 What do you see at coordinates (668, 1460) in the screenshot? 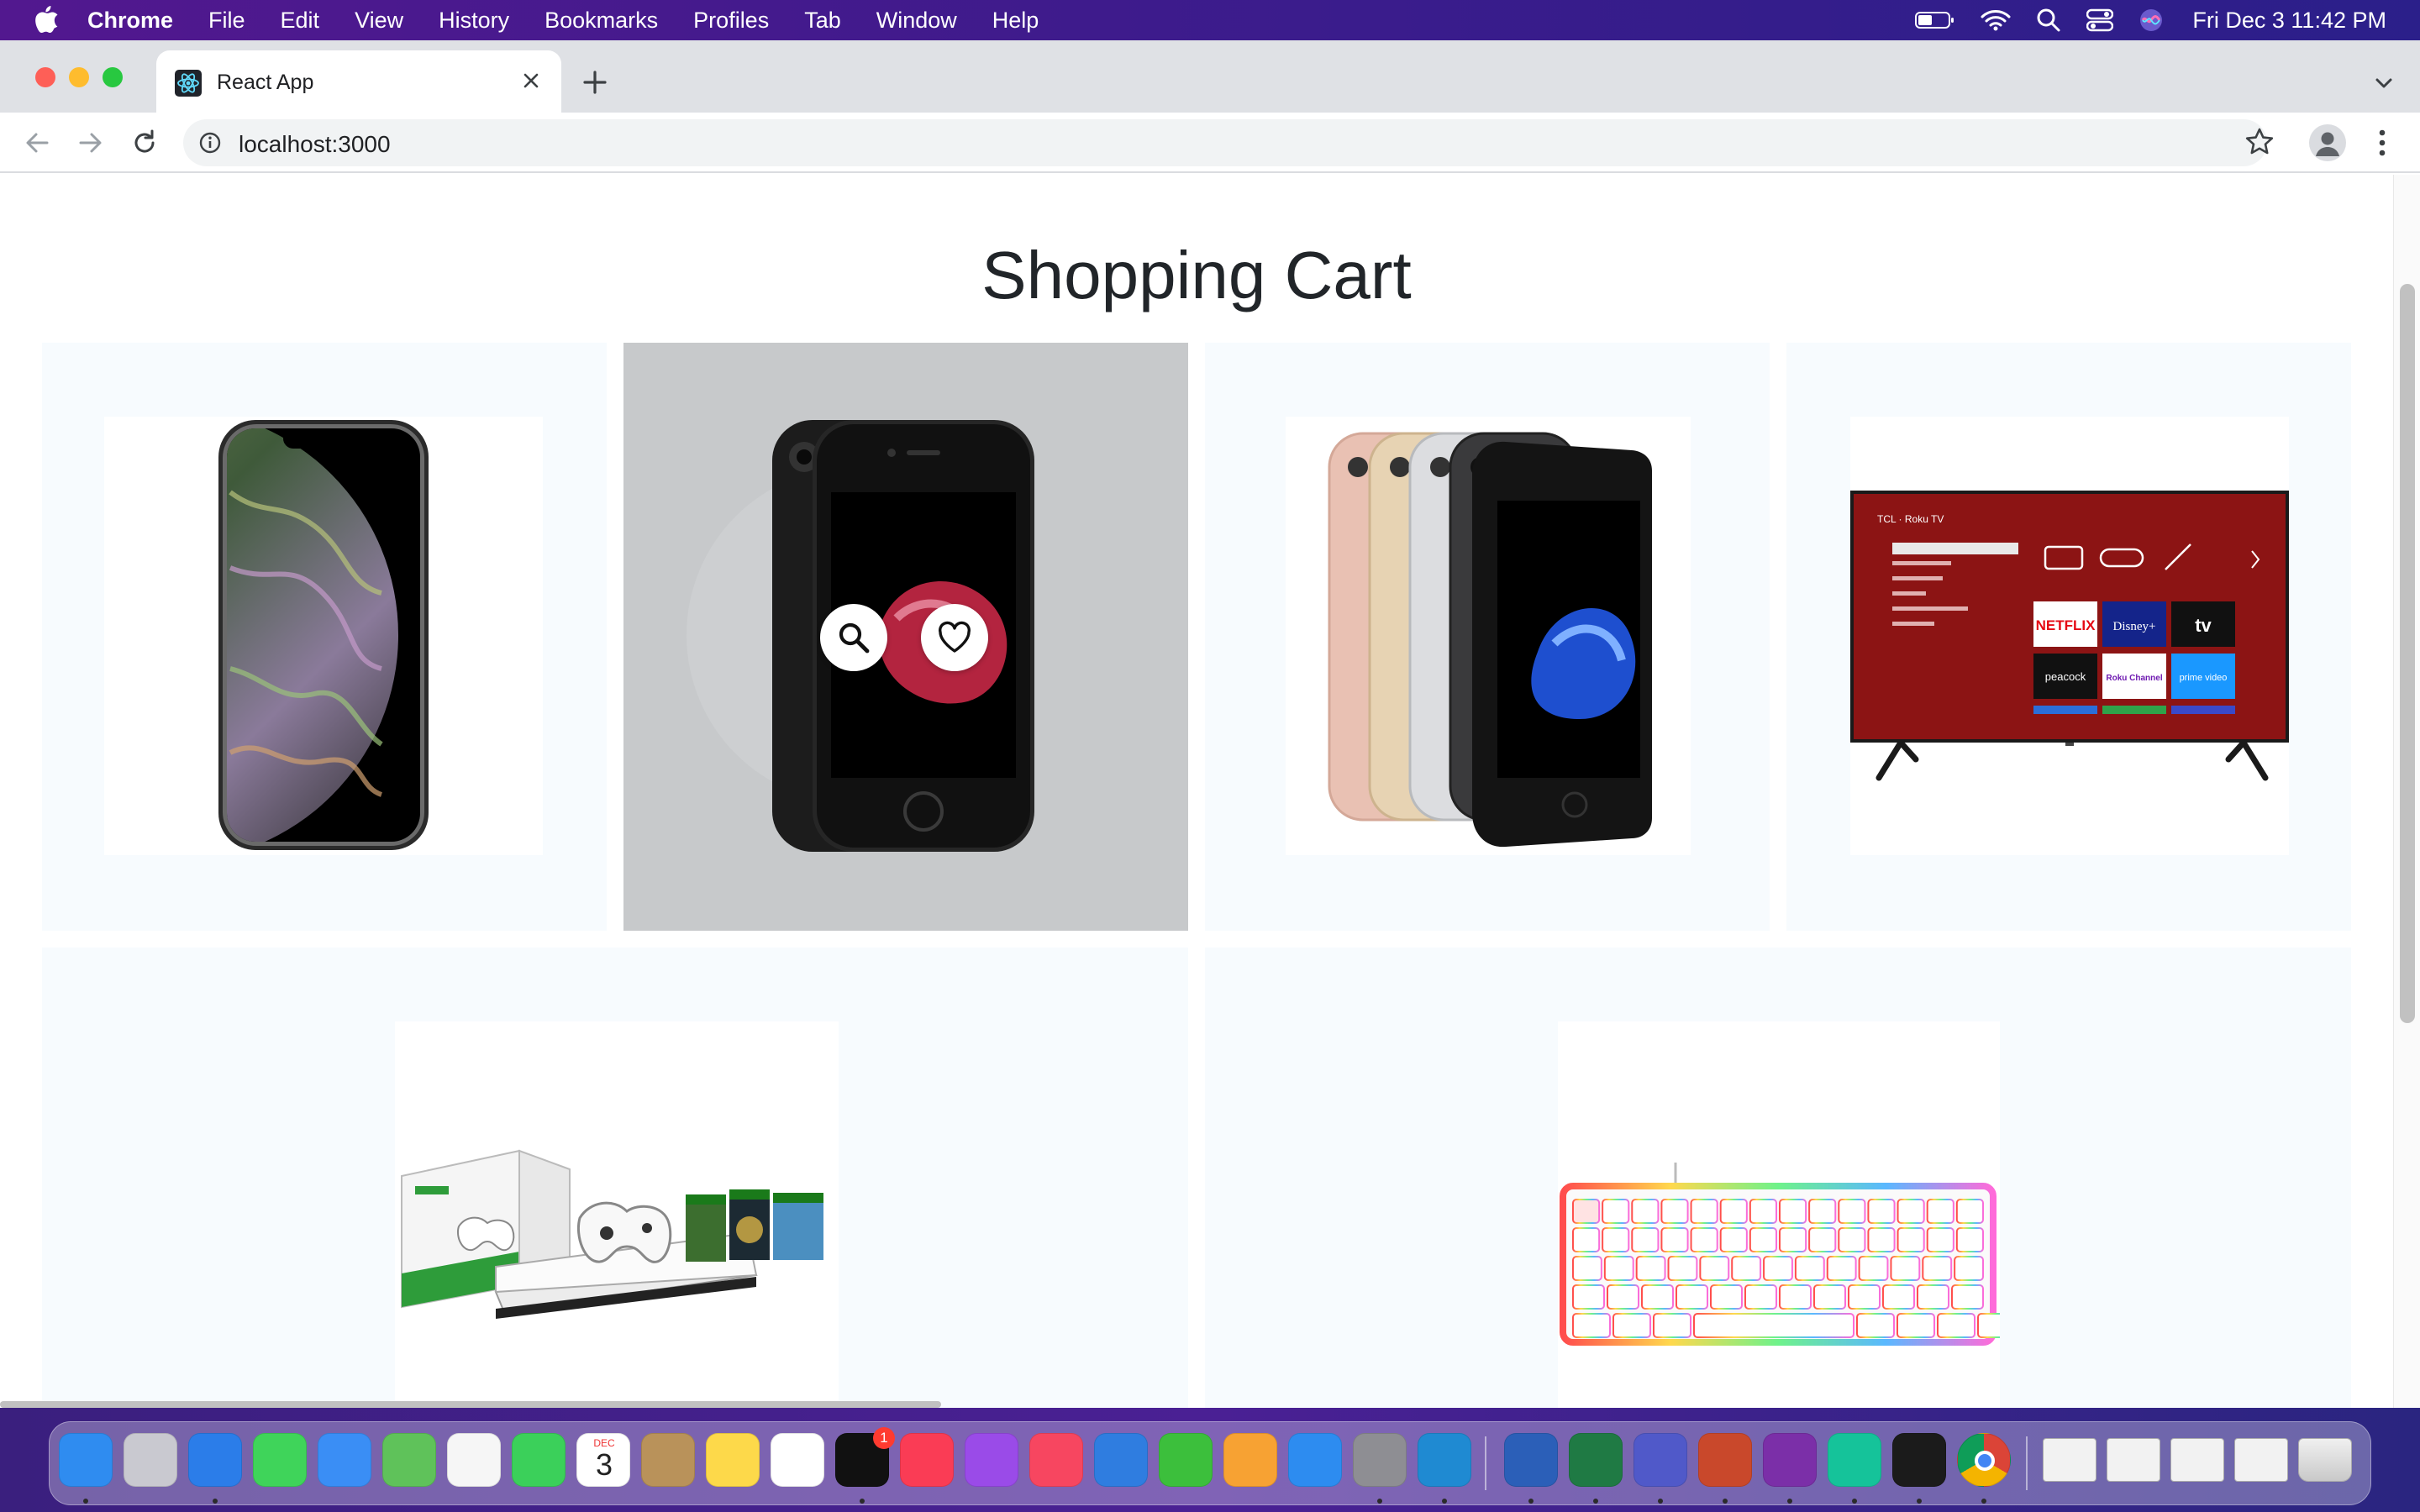
I see `contacts-icon` at bounding box center [668, 1460].